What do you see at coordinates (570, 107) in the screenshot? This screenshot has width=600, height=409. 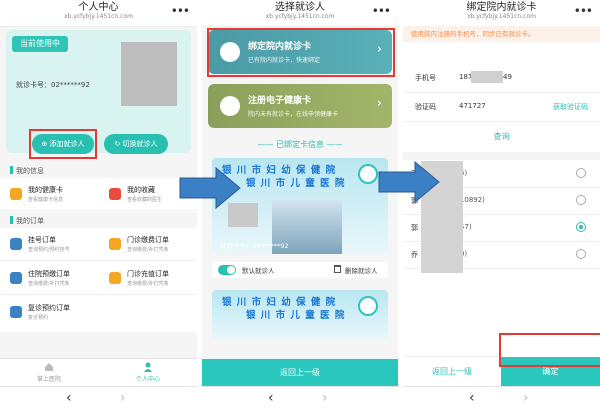 I see `get-code-button: 获取验证码` at bounding box center [570, 107].